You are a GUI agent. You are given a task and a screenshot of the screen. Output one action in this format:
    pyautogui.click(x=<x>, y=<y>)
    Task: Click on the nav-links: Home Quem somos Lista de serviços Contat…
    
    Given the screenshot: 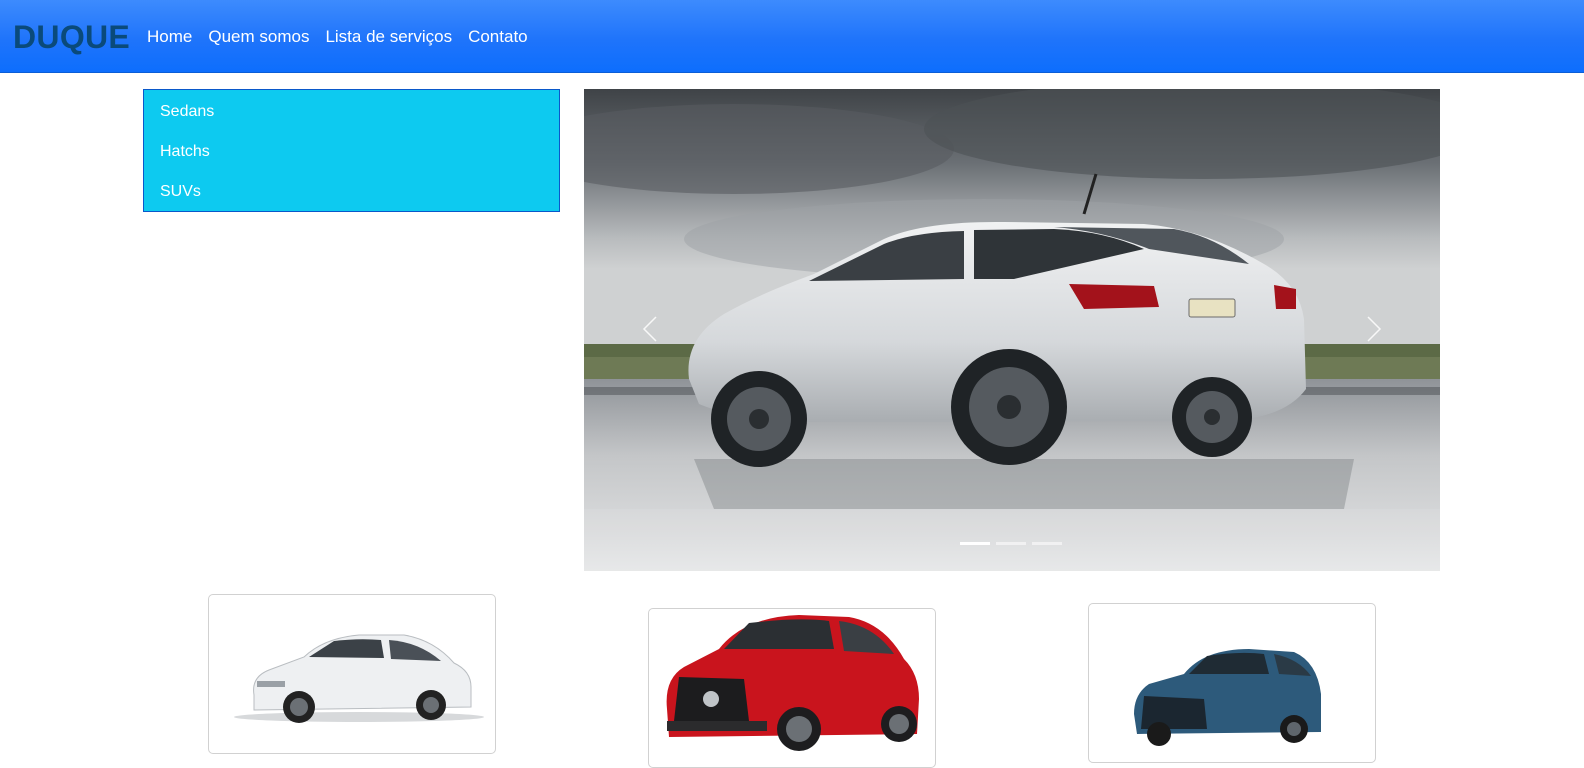 What is the action you would take?
    pyautogui.click(x=345, y=37)
    